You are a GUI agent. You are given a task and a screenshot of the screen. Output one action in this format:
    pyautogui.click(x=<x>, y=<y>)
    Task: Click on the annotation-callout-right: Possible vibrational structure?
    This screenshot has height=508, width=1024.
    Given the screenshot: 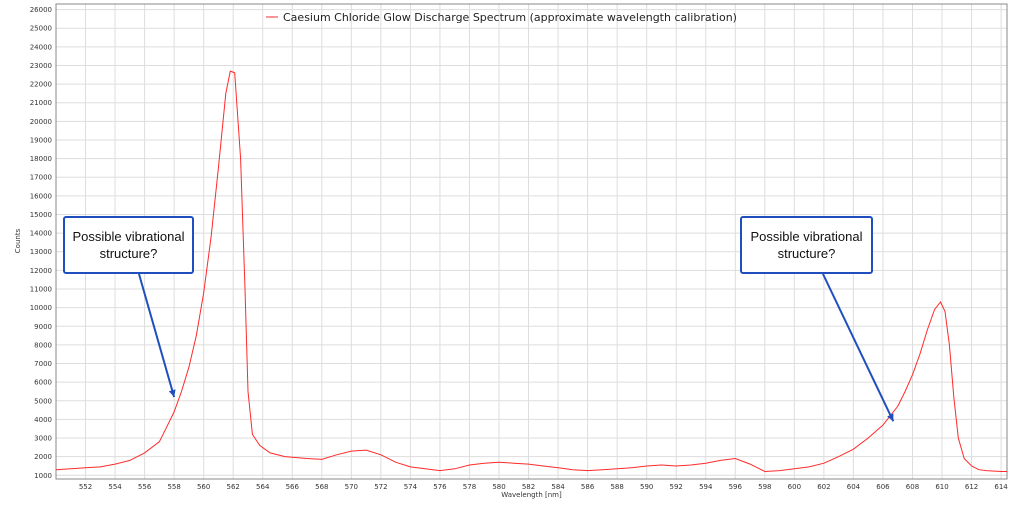 What is the action you would take?
    pyautogui.click(x=806, y=245)
    